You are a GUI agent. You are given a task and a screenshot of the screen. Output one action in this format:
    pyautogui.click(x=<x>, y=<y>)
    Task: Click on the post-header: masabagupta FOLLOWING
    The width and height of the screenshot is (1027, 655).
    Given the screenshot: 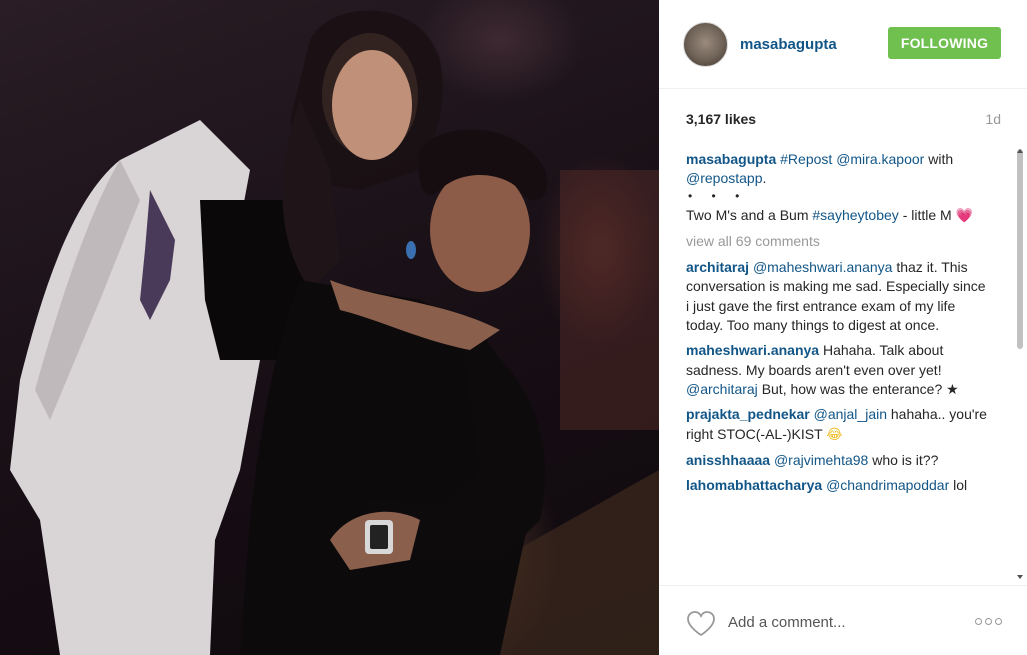 What is the action you would take?
    pyautogui.click(x=843, y=44)
    